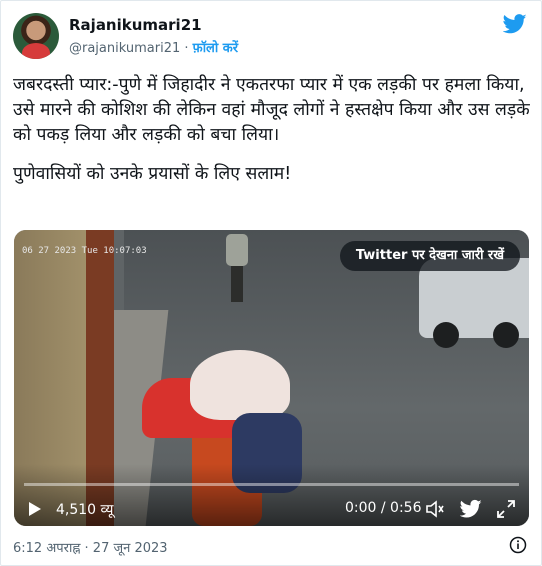 The width and height of the screenshot is (542, 566). What do you see at coordinates (429, 256) in the screenshot?
I see `continue-on-twitter-button: Twitter पर देखना जारी रखें` at bounding box center [429, 256].